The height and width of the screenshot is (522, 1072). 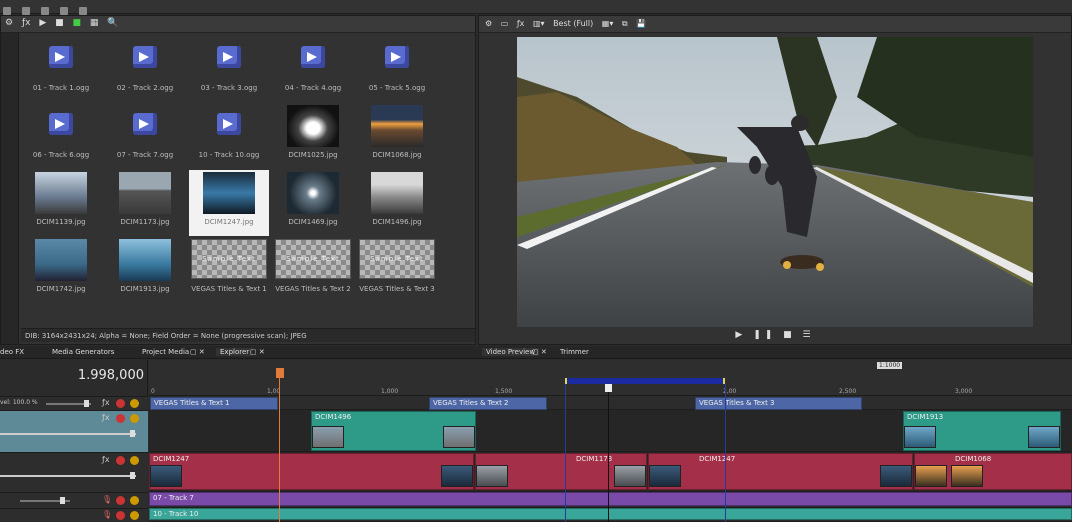 What do you see at coordinates (61, 136) in the screenshot?
I see `media-item: 06 - Track 6.ogg` at bounding box center [61, 136].